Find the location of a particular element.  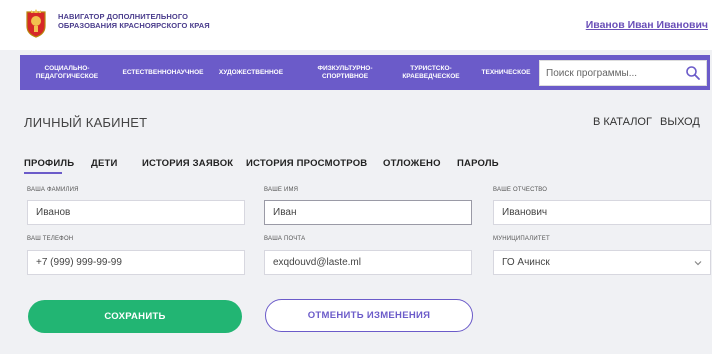

phone-field: +7 (999) 999-99-99 is located at coordinates (136, 262).